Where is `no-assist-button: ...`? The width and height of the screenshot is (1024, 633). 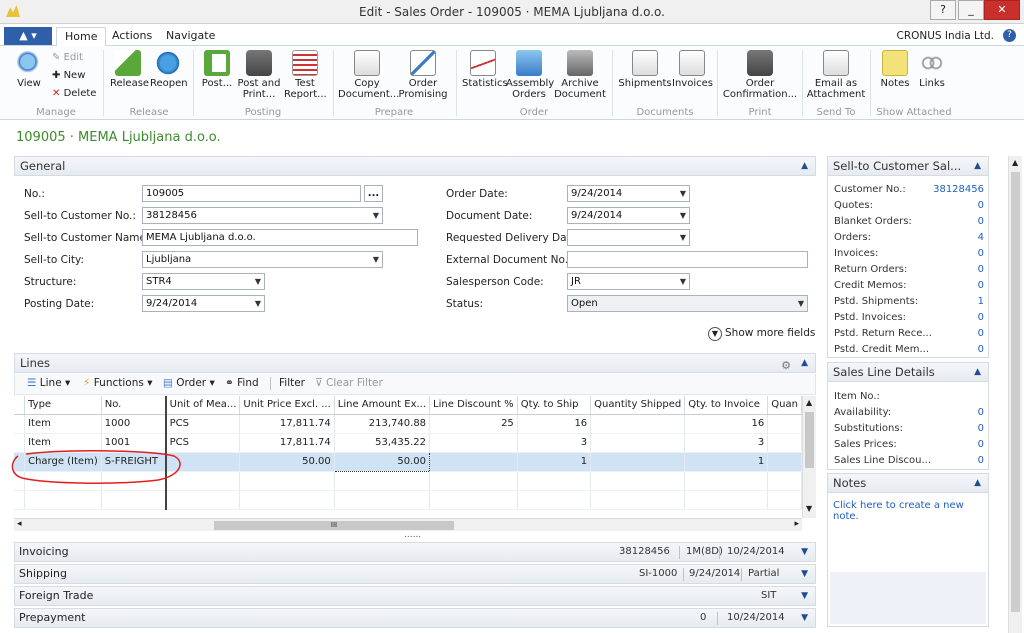 no-assist-button: ... is located at coordinates (373, 193).